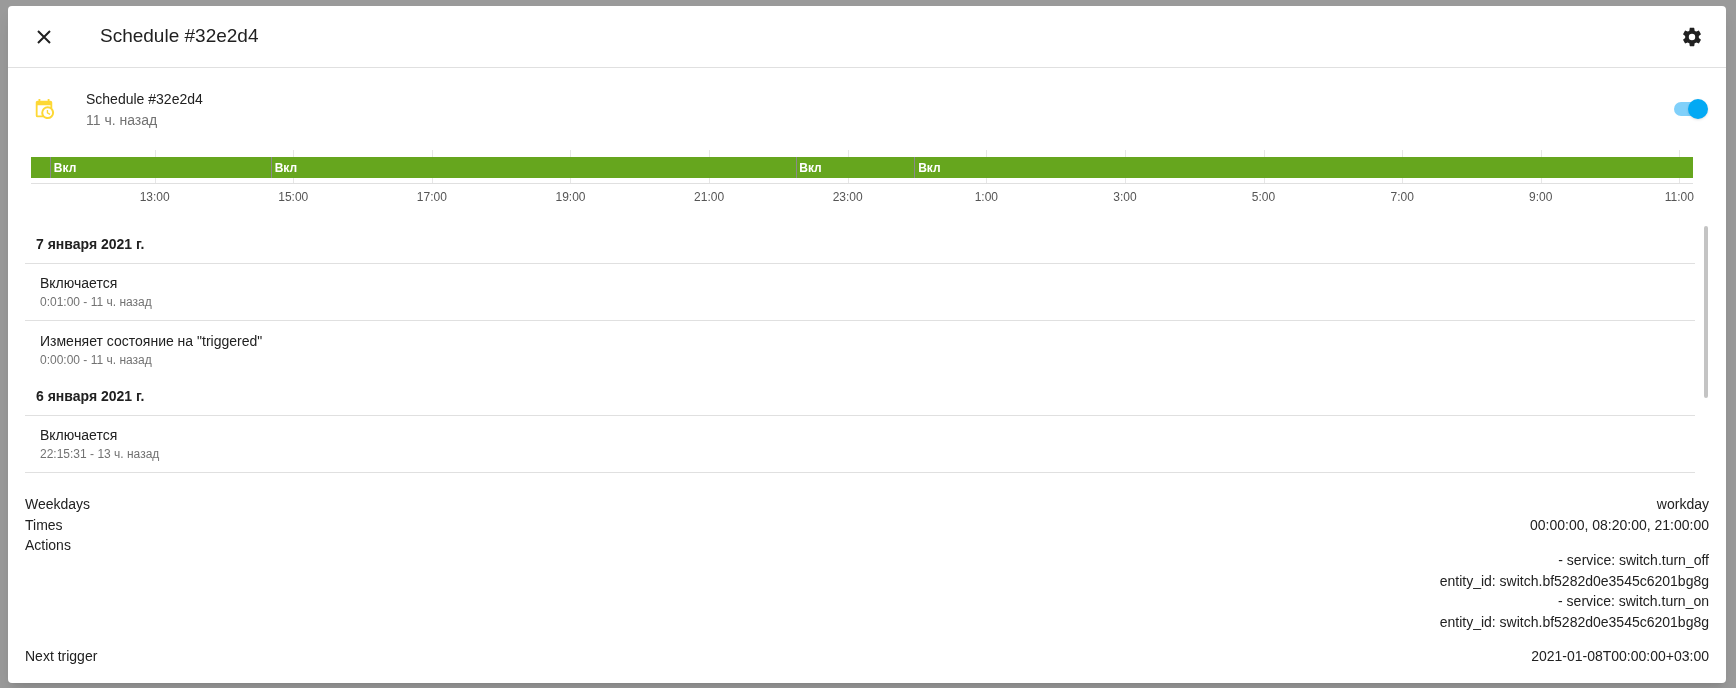 This screenshot has height=688, width=1736. Describe the element at coordinates (570, 197) in the screenshot. I see `tick-label: 19:00` at that location.